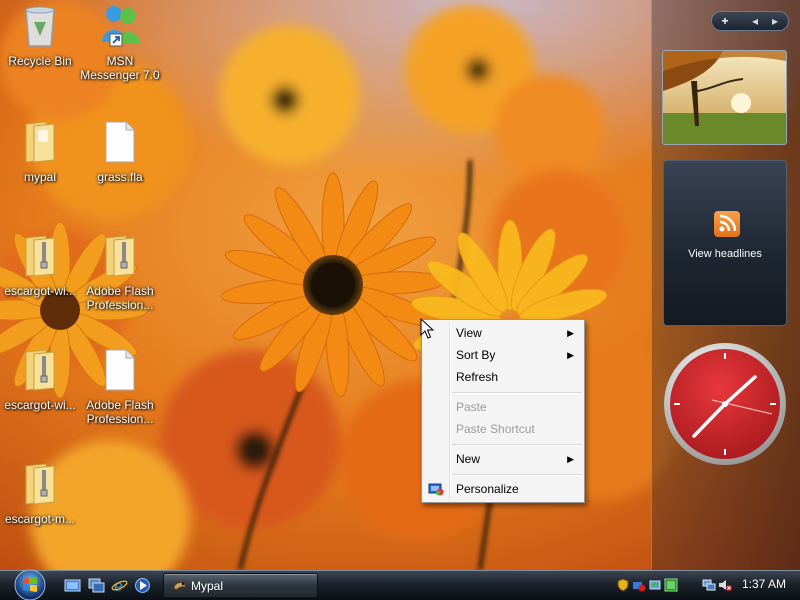  Describe the element at coordinates (503, 355) in the screenshot. I see `menu-item-sort-by: Sort By ▶` at that location.